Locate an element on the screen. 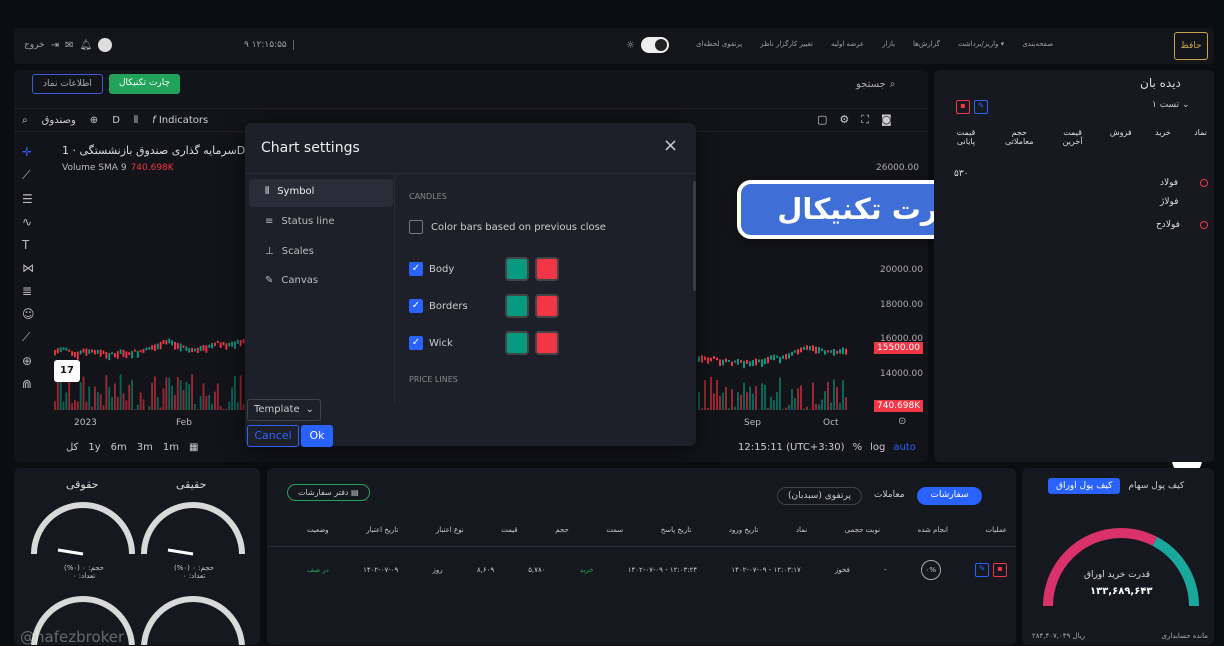 This screenshot has width=1224, height=646. menu-reports: گزارش‌ها is located at coordinates (926, 44).